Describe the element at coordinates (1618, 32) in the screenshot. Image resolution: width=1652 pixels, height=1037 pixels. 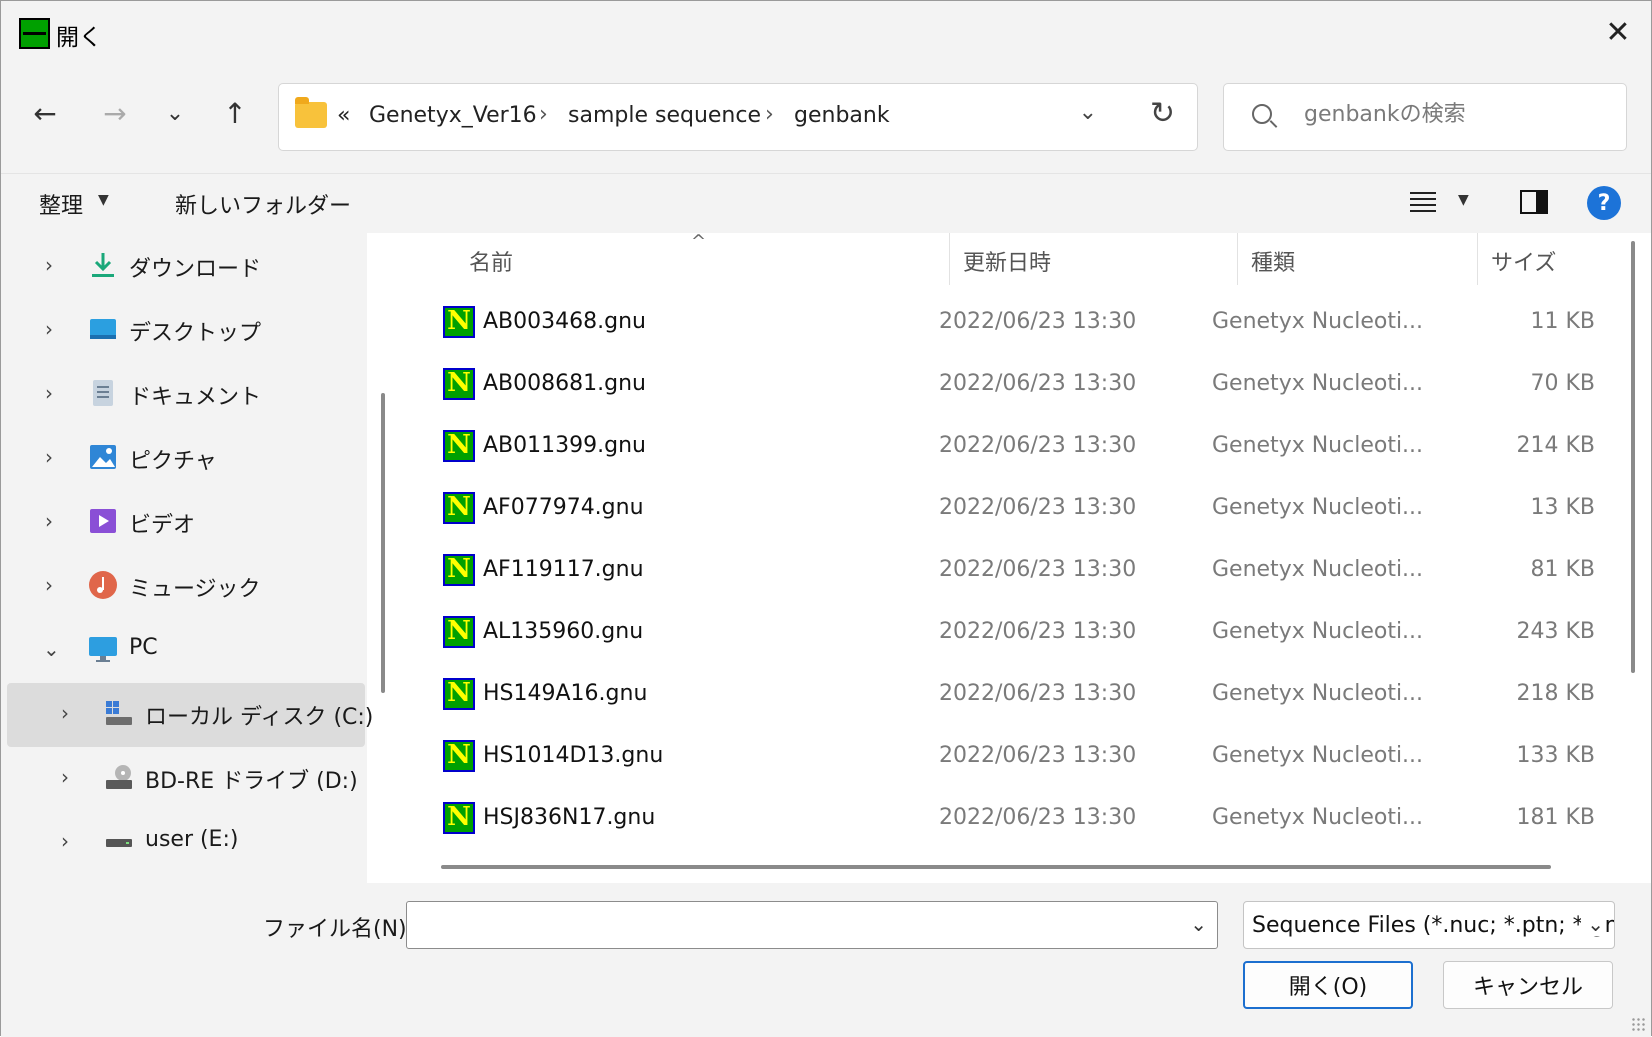
I see `close-button: ✕` at that location.